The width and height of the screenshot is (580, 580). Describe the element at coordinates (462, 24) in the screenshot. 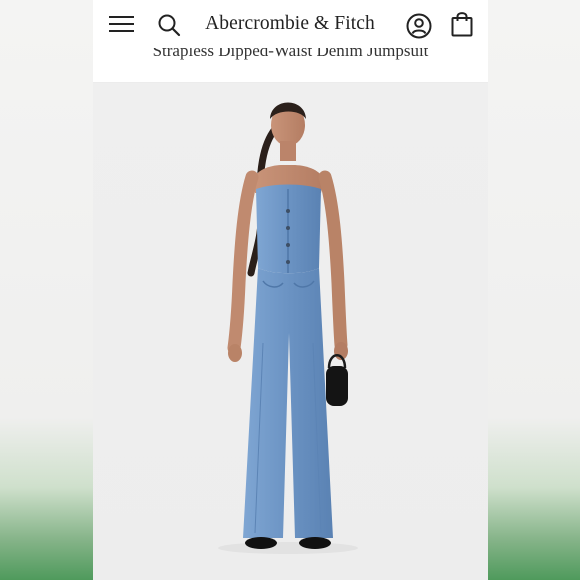

I see `shopping-bag-icon` at that location.